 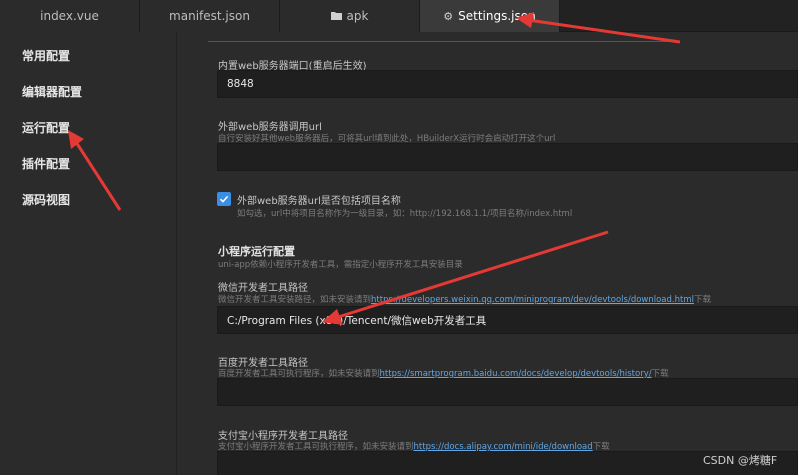 I want to click on include-project-label: 外部web服务器url是否包括项目名称, so click(x=319, y=201).